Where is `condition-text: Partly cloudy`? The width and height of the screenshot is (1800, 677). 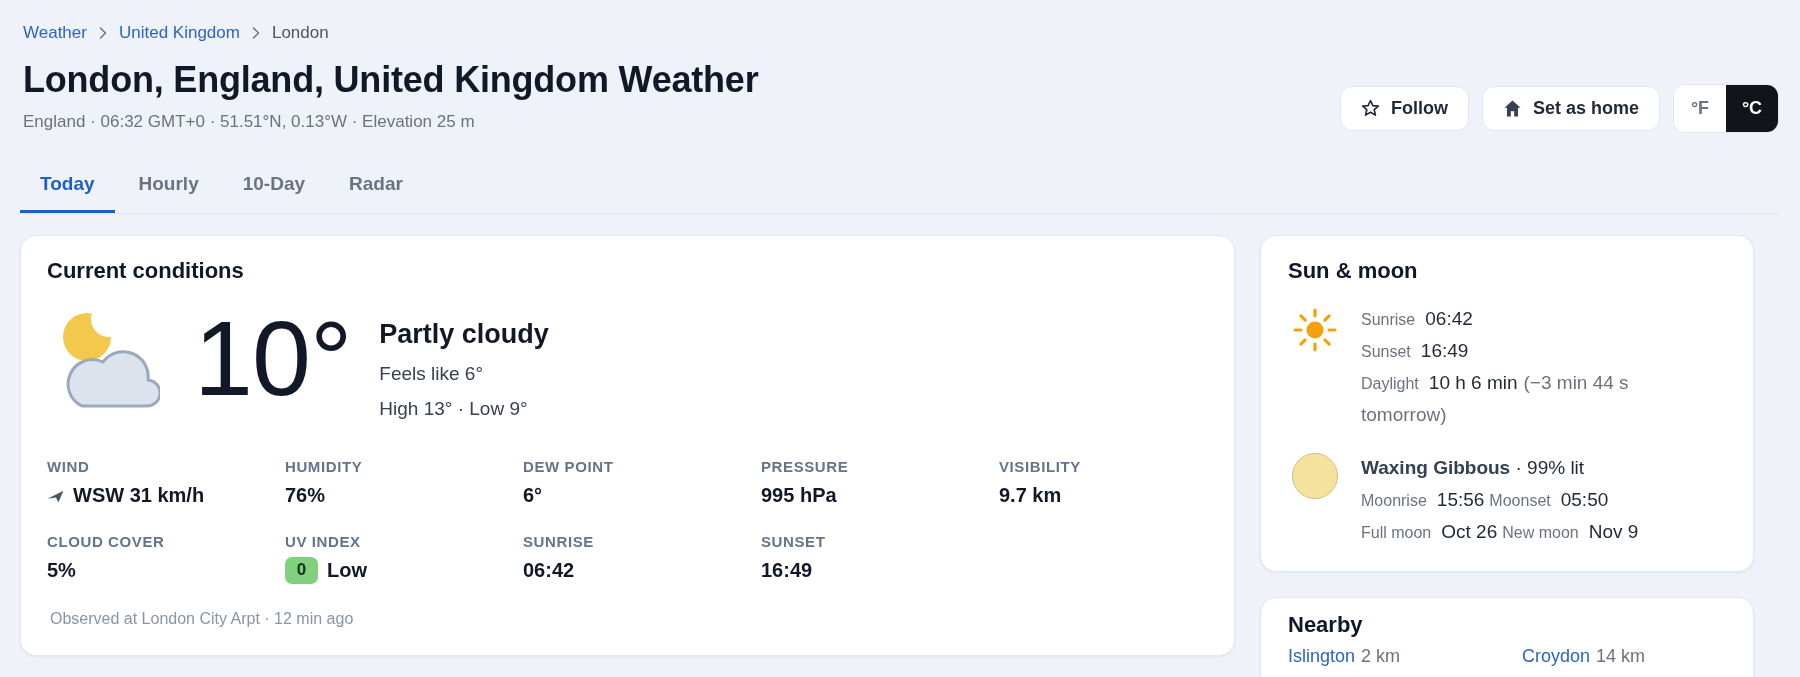 condition-text: Partly cloudy is located at coordinates (464, 334).